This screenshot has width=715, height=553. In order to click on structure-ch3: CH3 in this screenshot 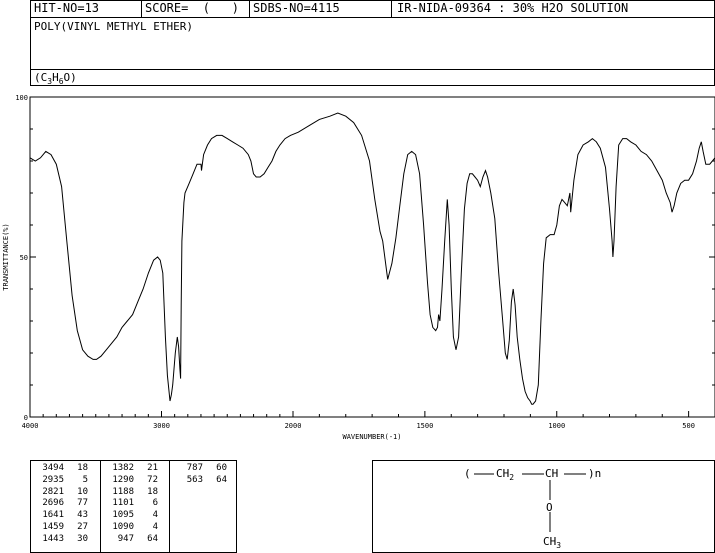, I will do `click(552, 543)`.